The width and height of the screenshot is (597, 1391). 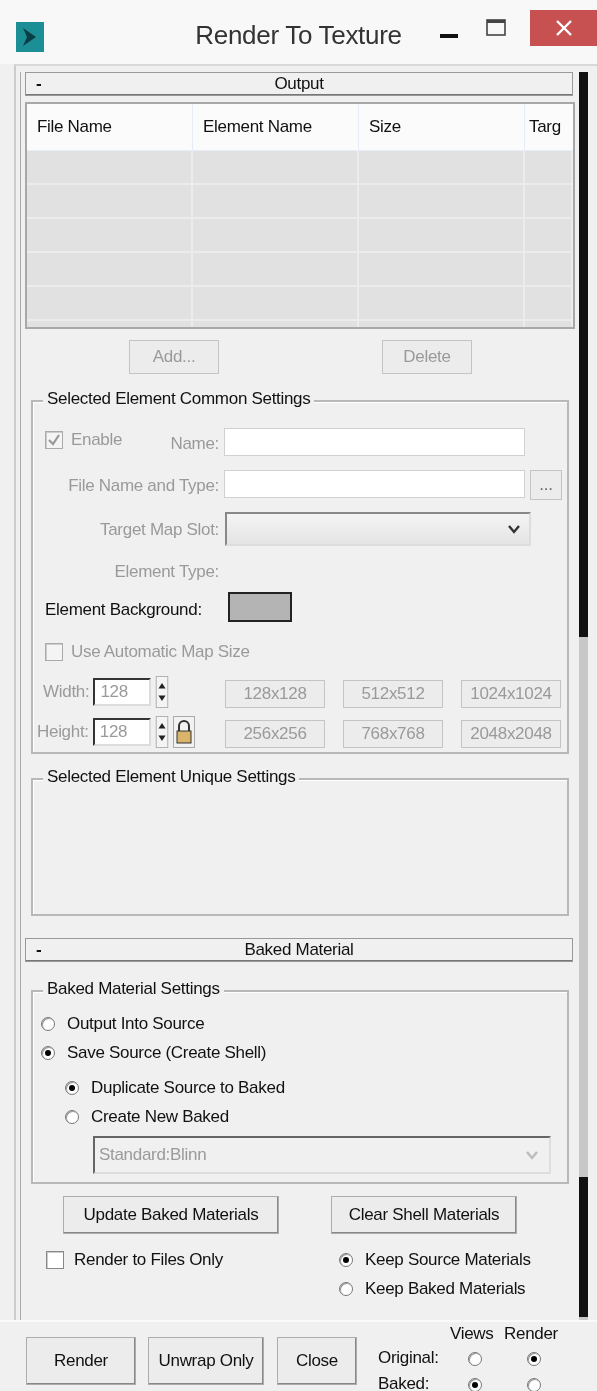 What do you see at coordinates (66, 692) in the screenshot?
I see `field-label: Width:` at bounding box center [66, 692].